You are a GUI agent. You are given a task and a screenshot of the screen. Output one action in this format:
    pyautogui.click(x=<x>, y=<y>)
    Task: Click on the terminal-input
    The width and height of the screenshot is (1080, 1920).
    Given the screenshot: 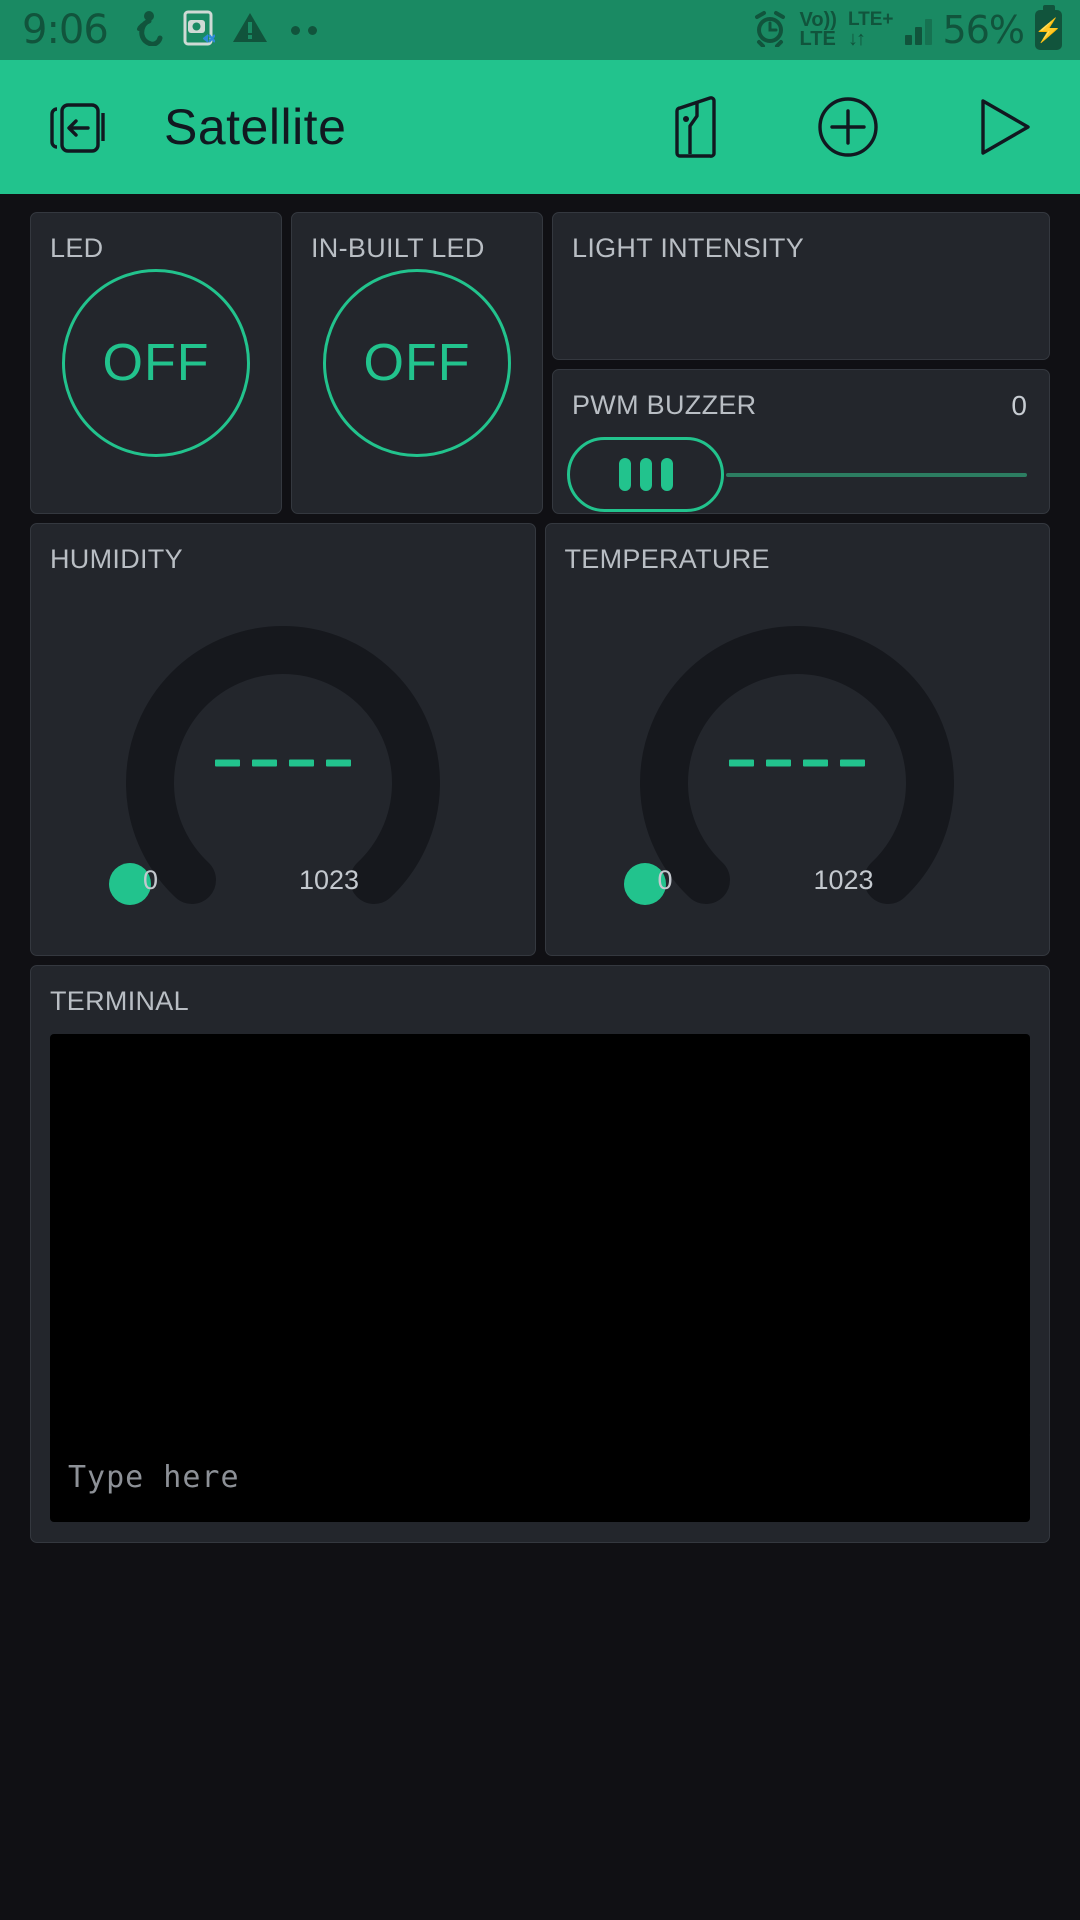 What is the action you would take?
    pyautogui.click(x=540, y=1477)
    